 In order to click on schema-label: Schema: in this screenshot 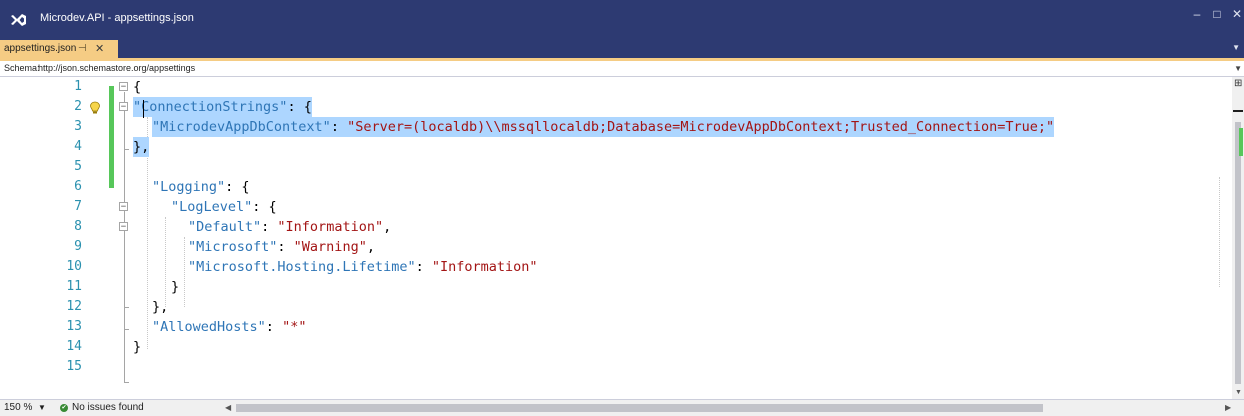, I will do `click(22, 68)`.